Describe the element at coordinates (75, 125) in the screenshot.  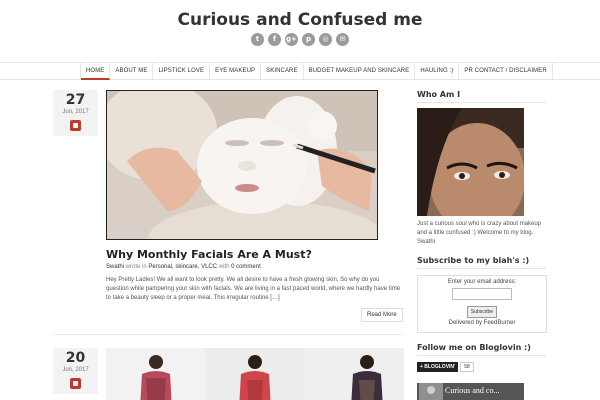
I see `post-format-icon` at that location.